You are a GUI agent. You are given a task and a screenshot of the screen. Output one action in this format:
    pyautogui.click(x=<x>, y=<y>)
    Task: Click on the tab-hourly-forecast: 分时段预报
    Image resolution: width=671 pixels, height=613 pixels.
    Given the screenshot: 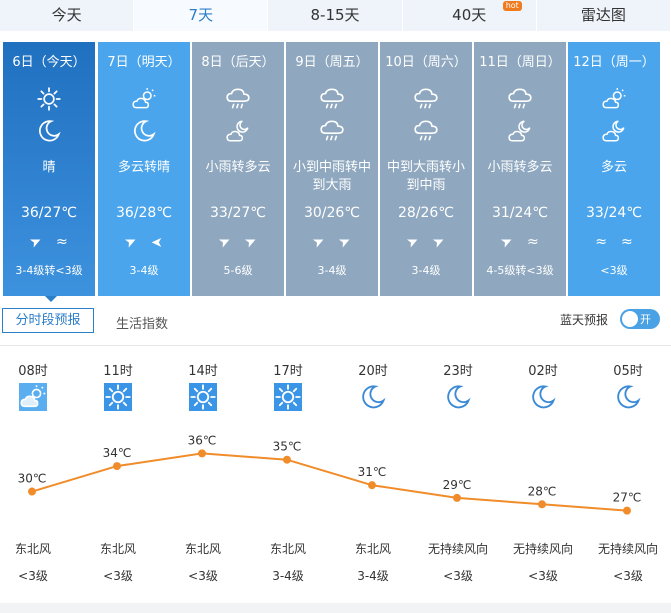 What is the action you would take?
    pyautogui.click(x=48, y=320)
    